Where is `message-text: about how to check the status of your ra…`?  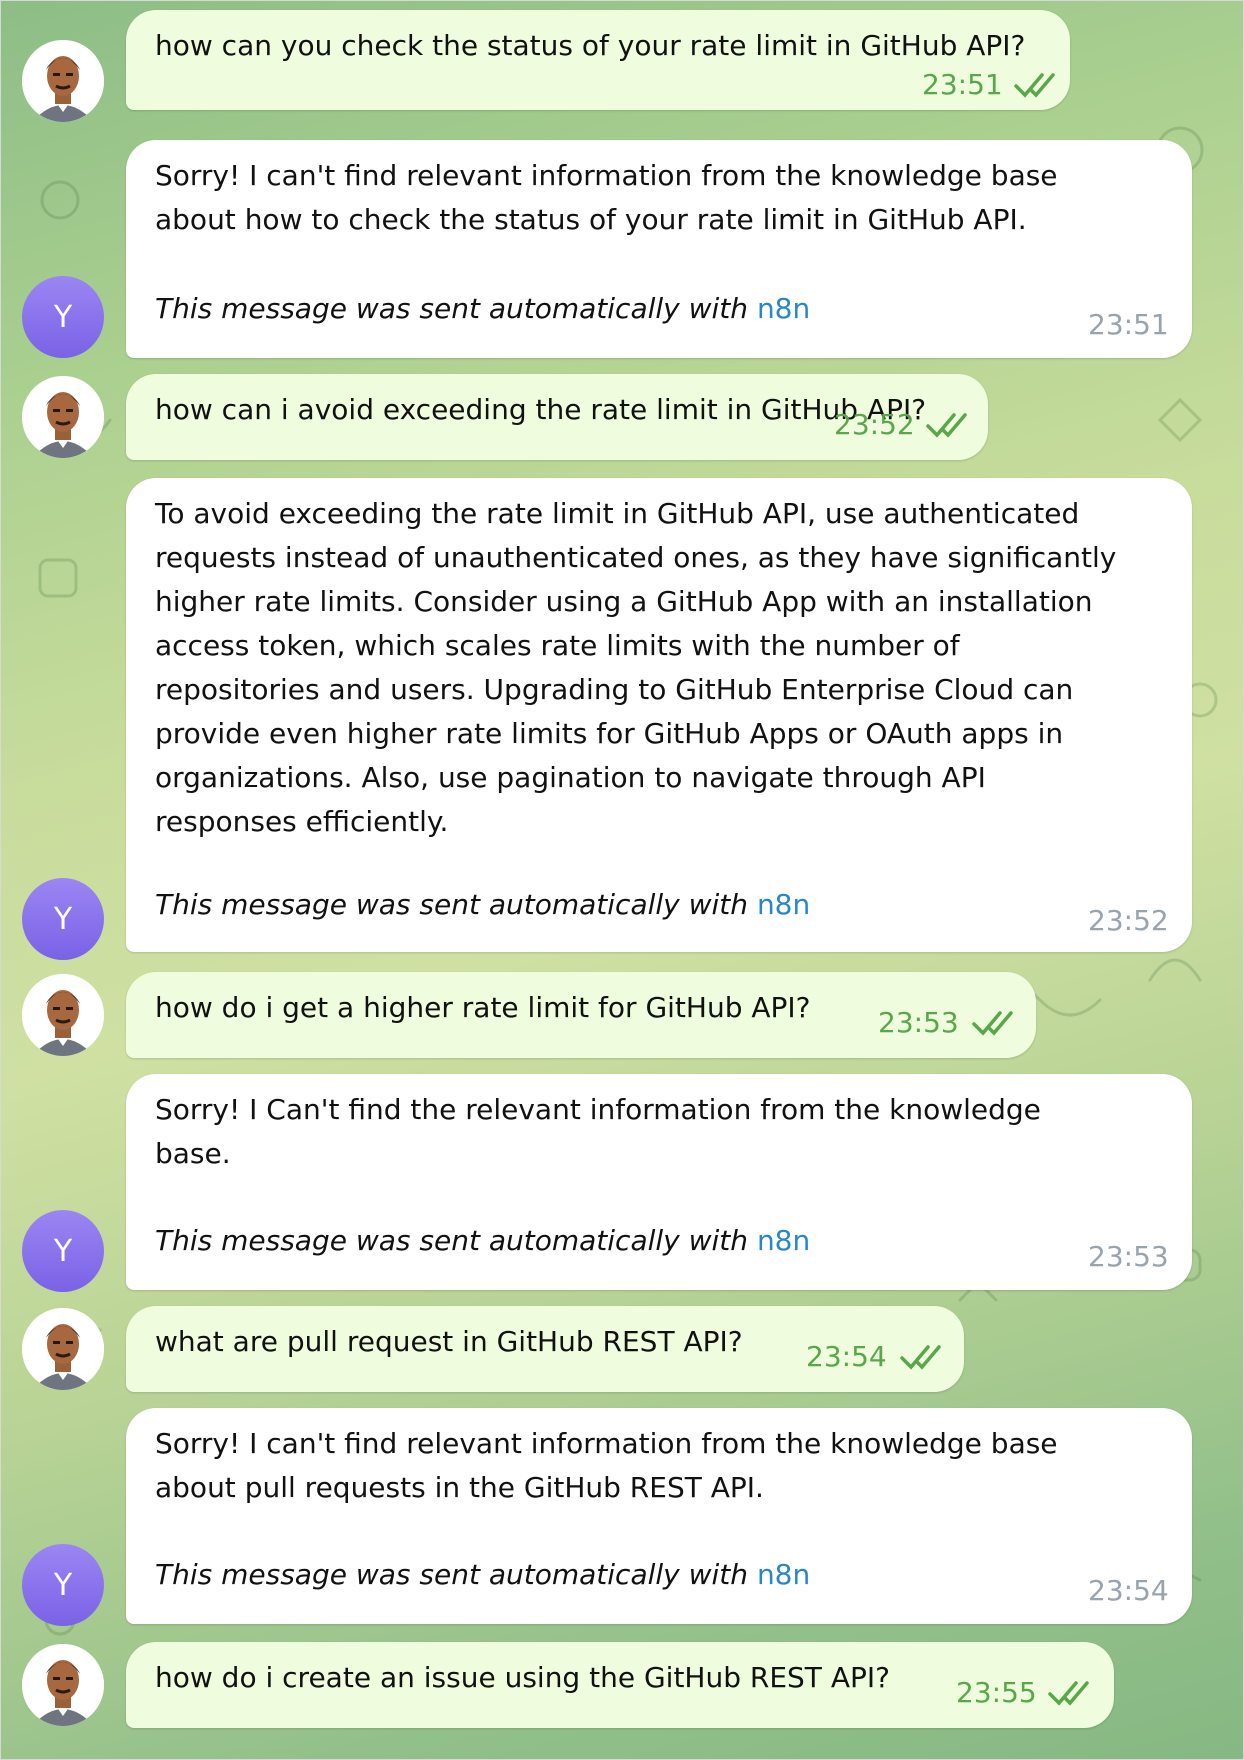 message-text: about how to check the status of your ra… is located at coordinates (591, 219).